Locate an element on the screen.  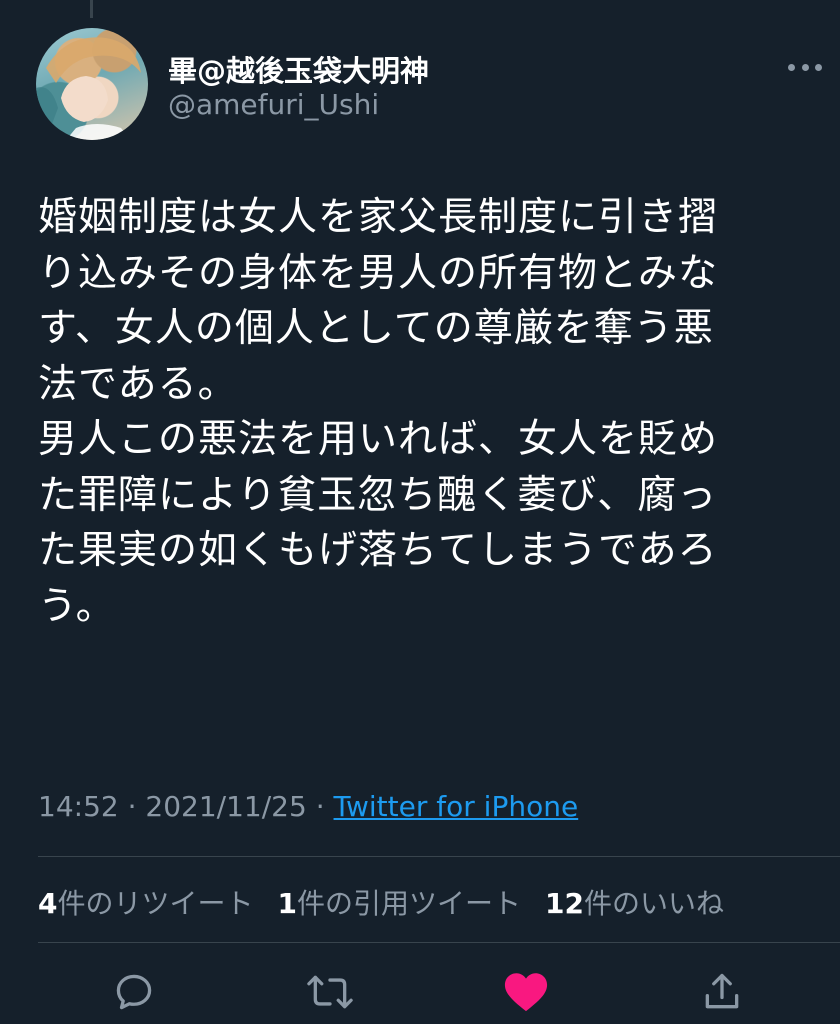
retweet-icon is located at coordinates (330, 992).